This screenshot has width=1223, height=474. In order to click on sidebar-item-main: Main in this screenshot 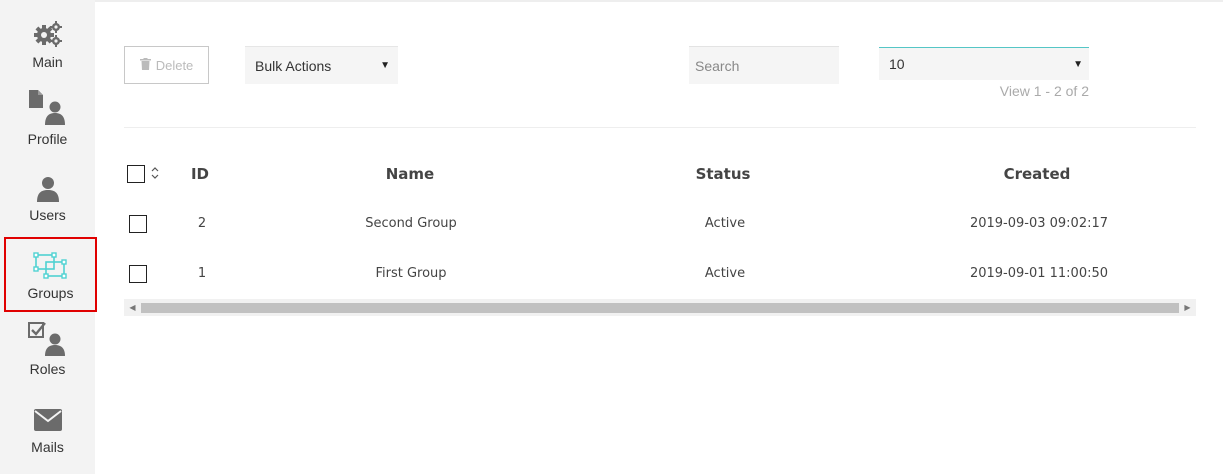, I will do `click(47, 45)`.